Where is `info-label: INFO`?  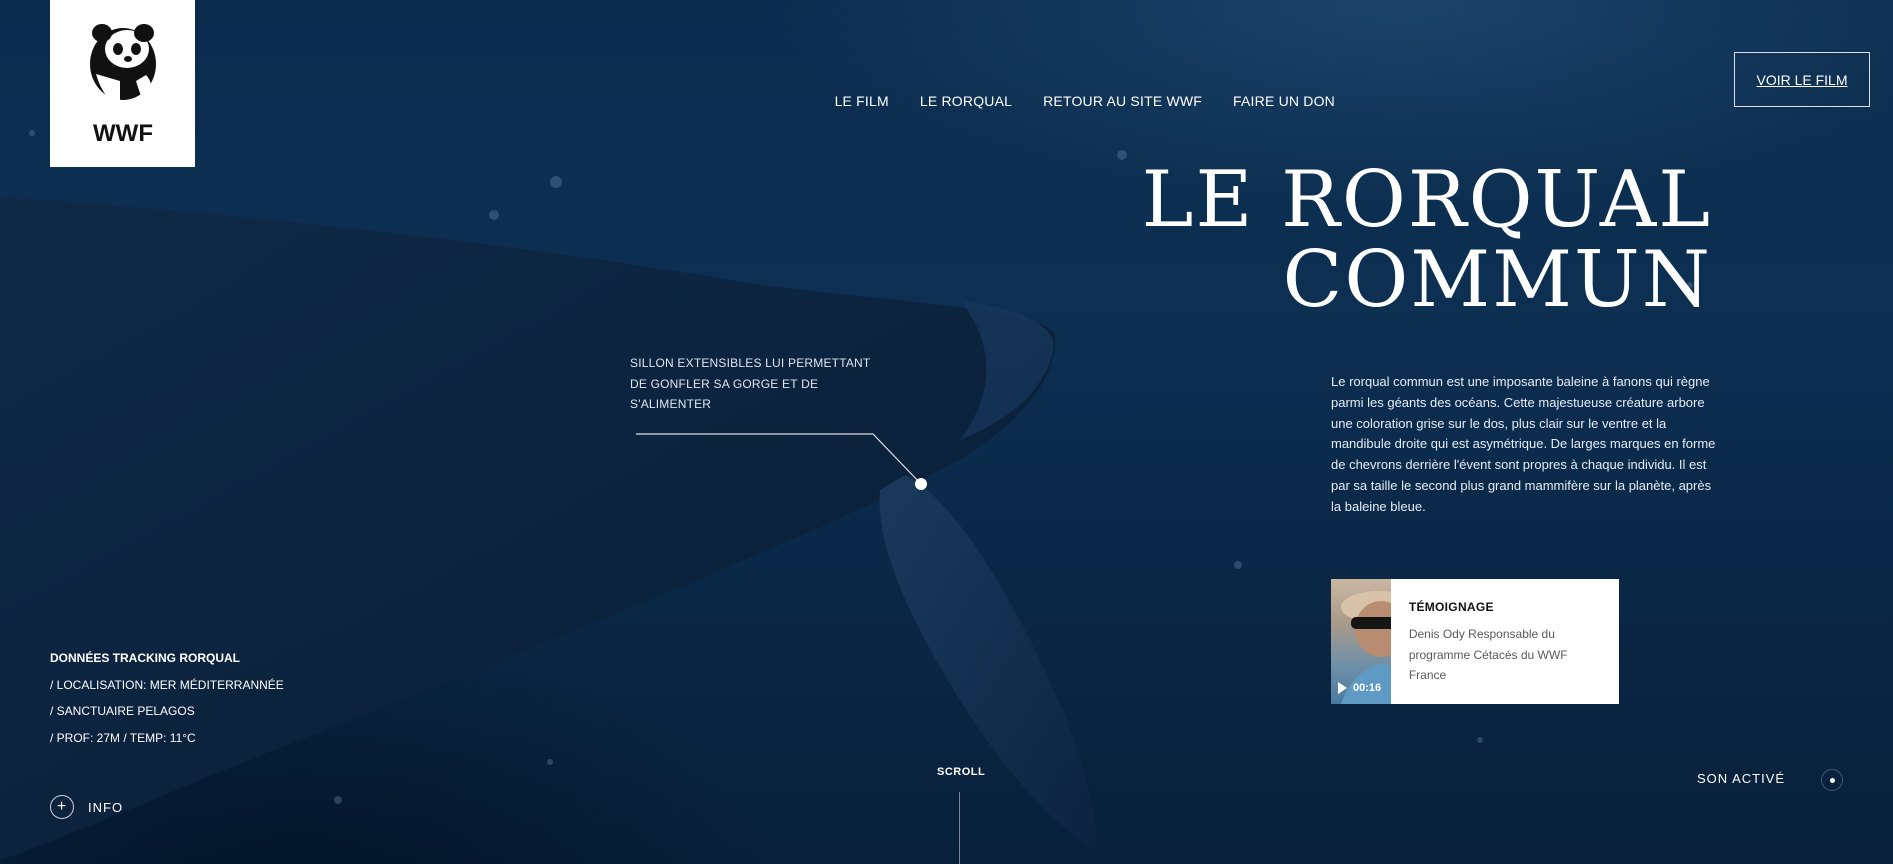 info-label: INFO is located at coordinates (106, 807).